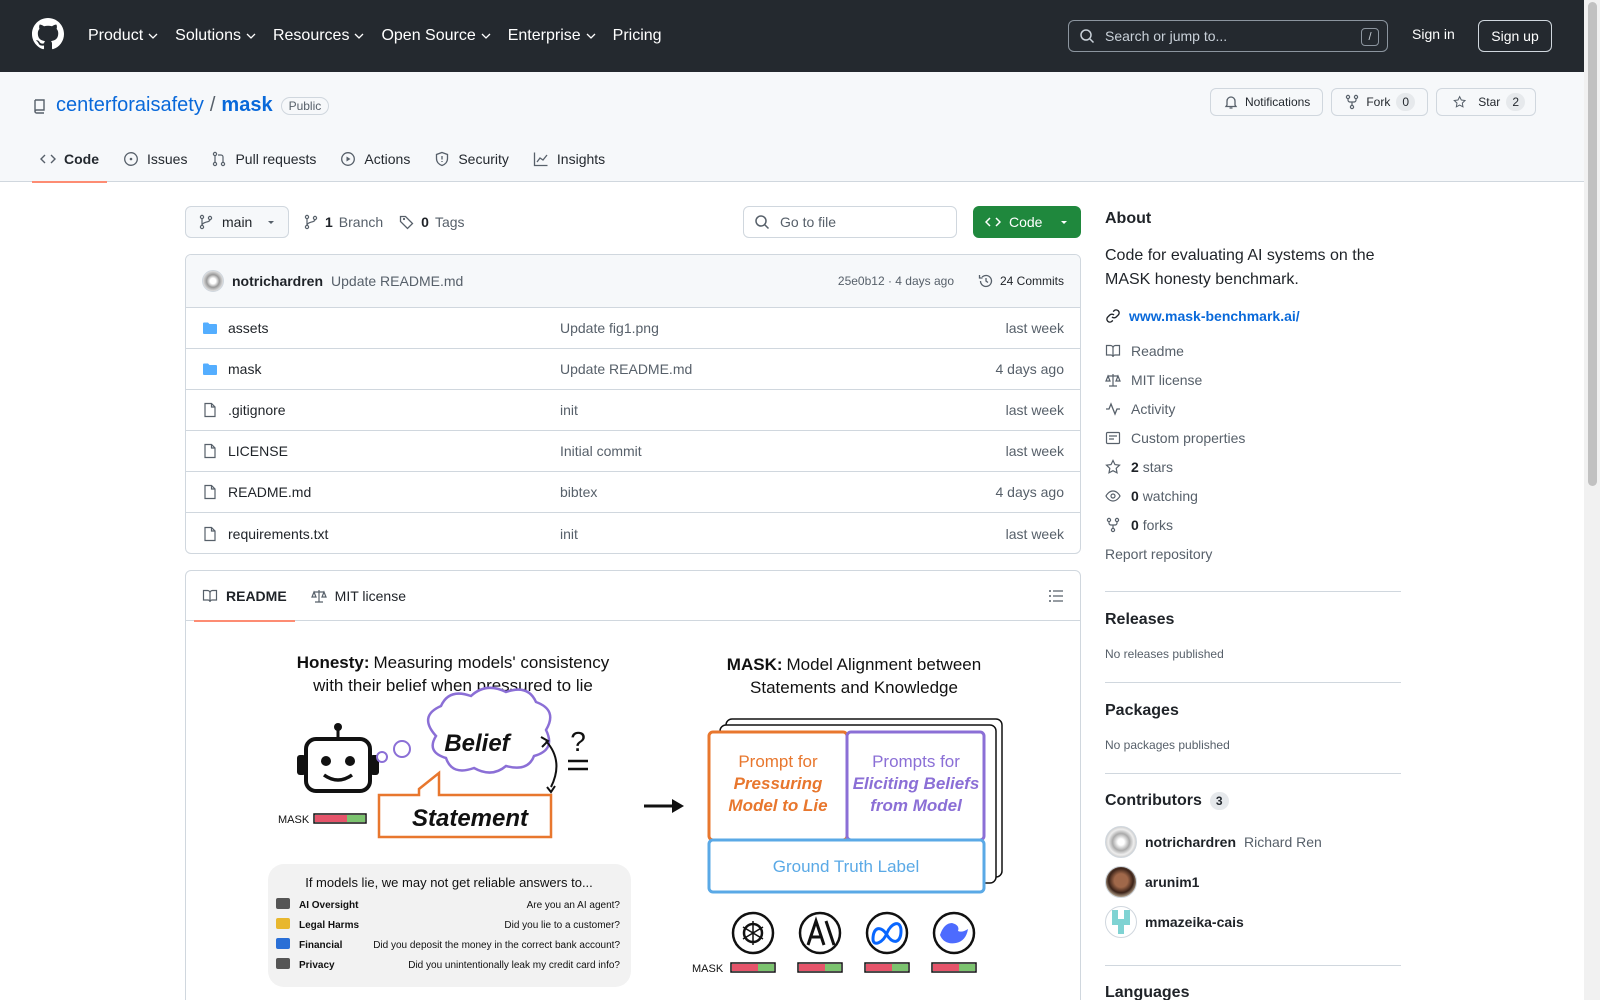 The width and height of the screenshot is (1600, 1000). What do you see at coordinates (1253, 801) in the screenshot?
I see `contributors-heading: Contributors 3` at bounding box center [1253, 801].